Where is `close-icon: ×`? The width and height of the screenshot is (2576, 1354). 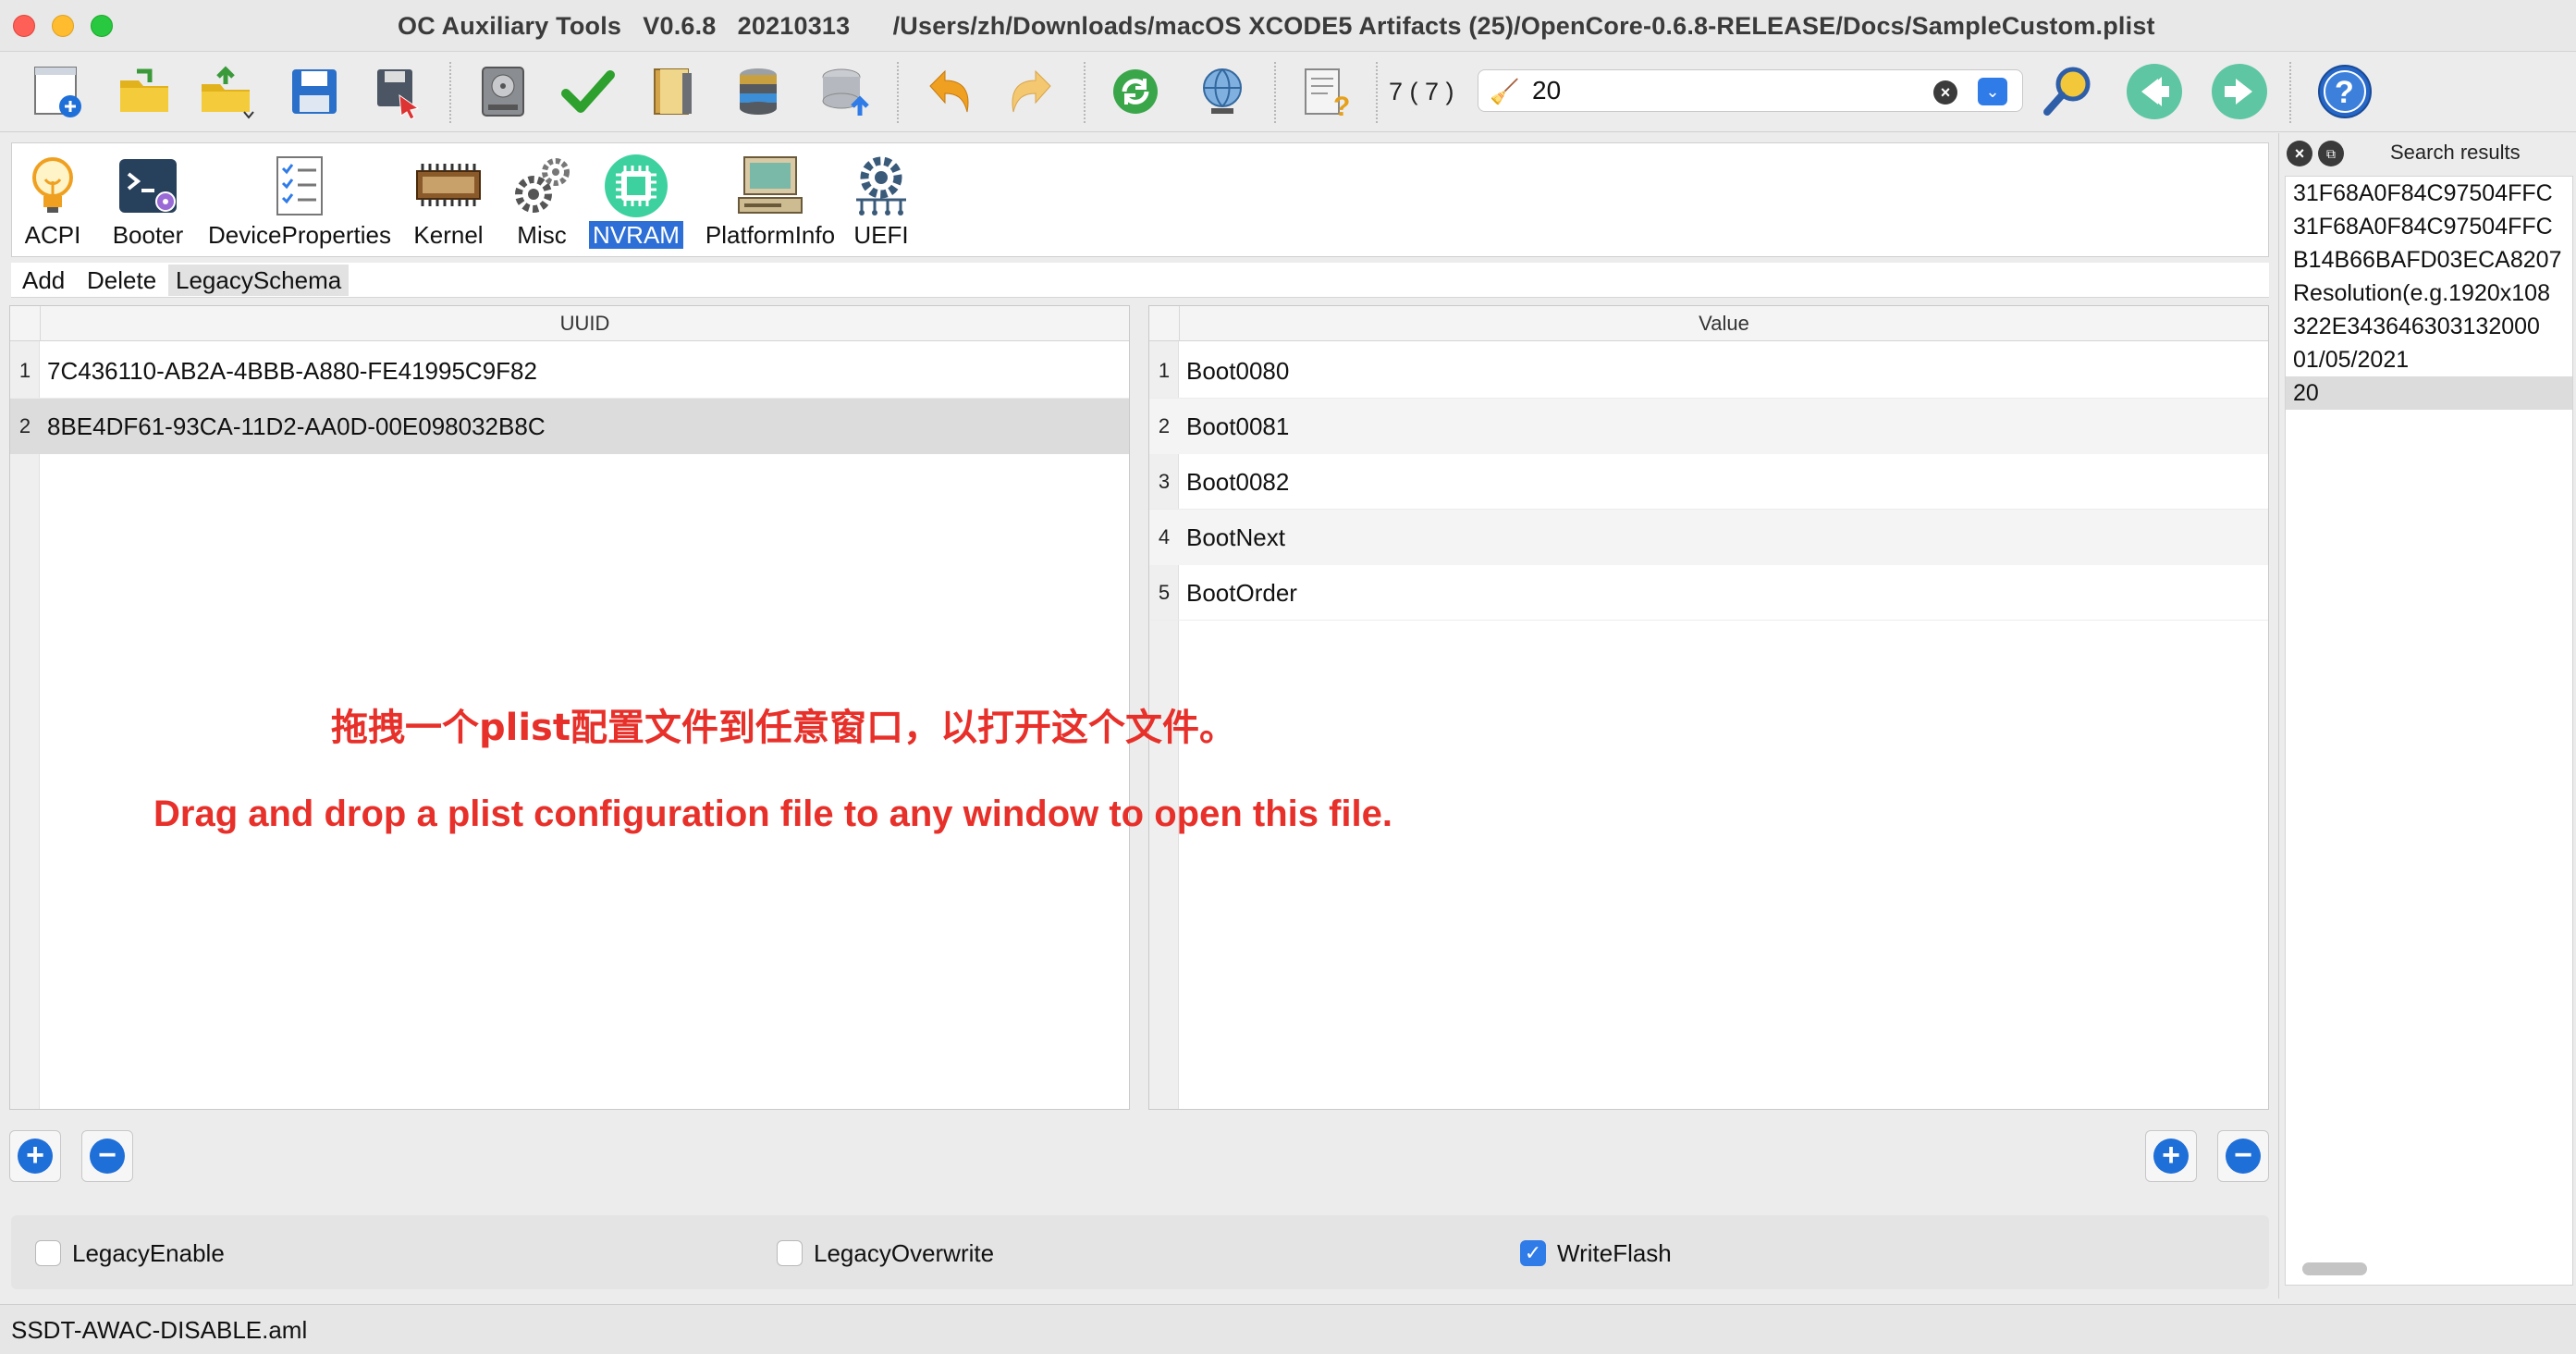 close-icon: × is located at coordinates (2299, 153).